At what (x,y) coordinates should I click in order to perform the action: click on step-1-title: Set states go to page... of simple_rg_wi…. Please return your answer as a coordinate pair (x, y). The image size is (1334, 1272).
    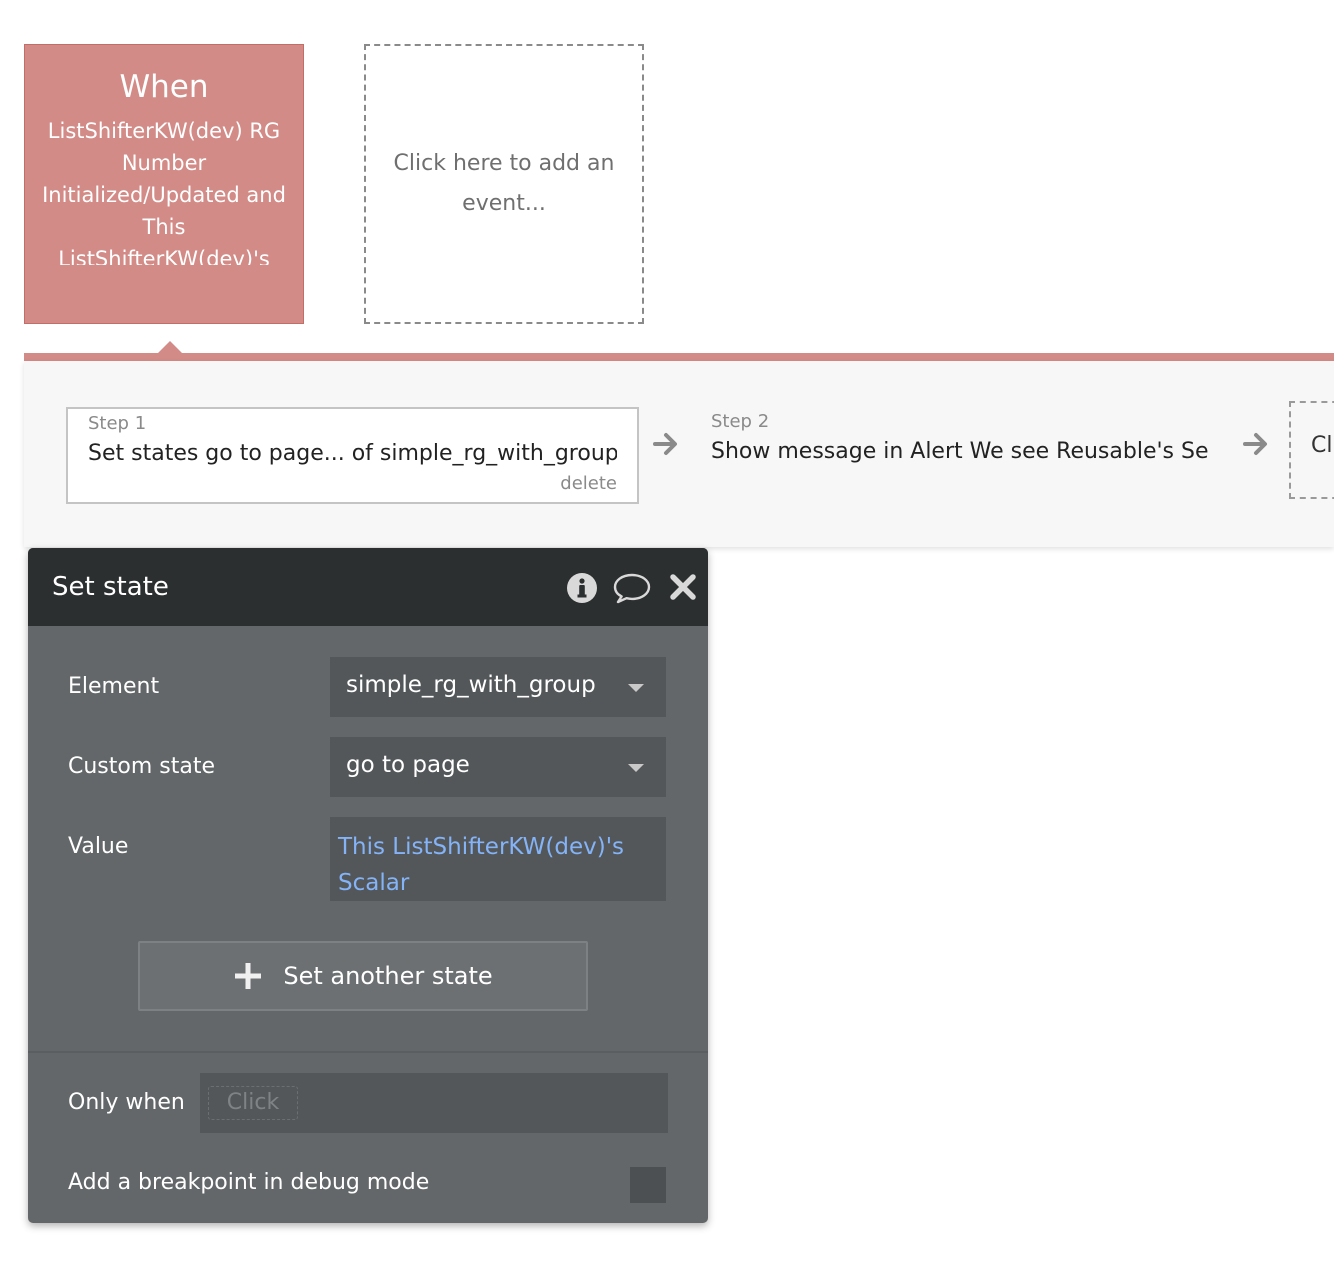
    Looking at the image, I should click on (352, 453).